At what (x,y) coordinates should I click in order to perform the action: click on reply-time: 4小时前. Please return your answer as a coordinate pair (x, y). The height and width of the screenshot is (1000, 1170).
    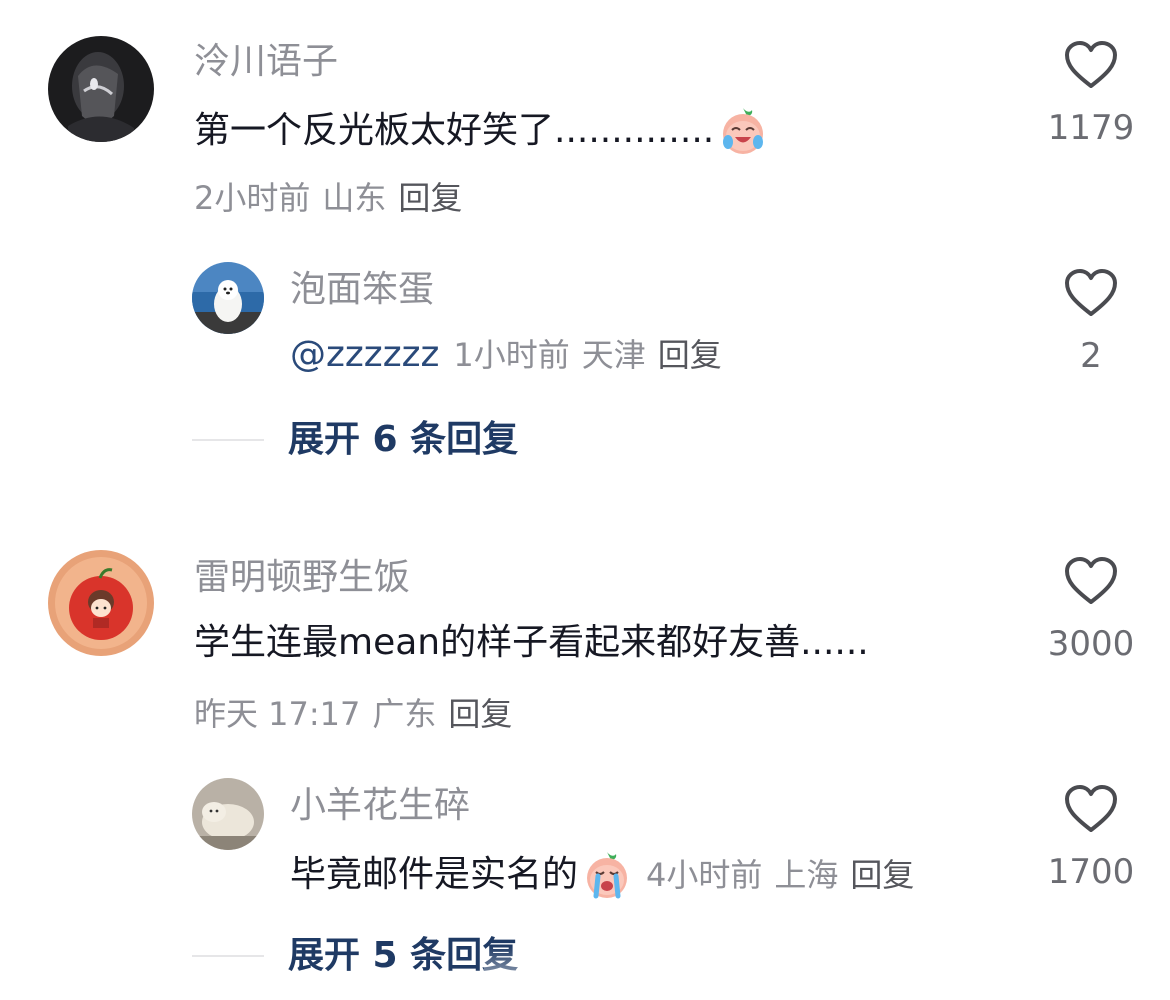
    Looking at the image, I should click on (704, 875).